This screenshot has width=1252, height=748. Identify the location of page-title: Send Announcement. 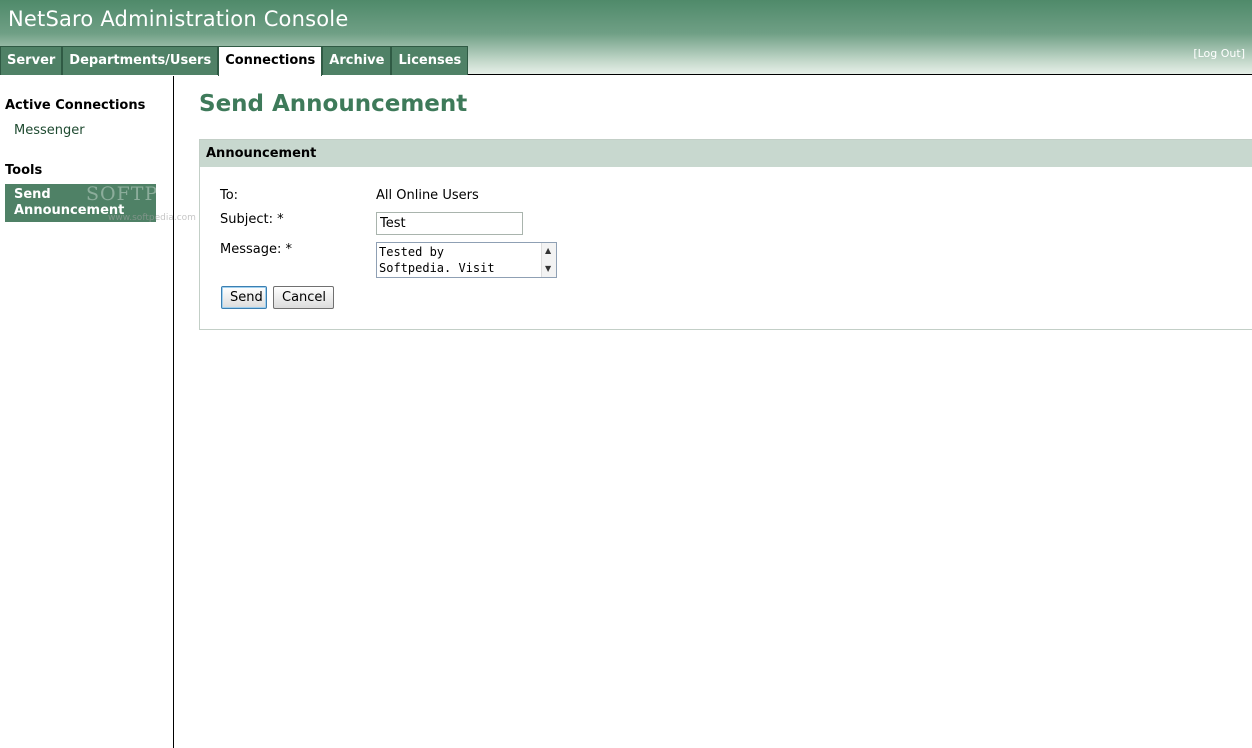
(333, 104).